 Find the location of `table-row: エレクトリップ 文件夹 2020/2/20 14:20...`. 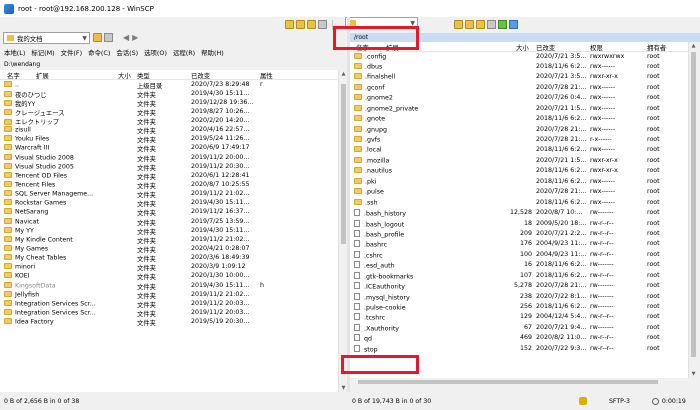

table-row: エレクトリップ 文件夹 2020/2/20 14:20... is located at coordinates (169, 121).